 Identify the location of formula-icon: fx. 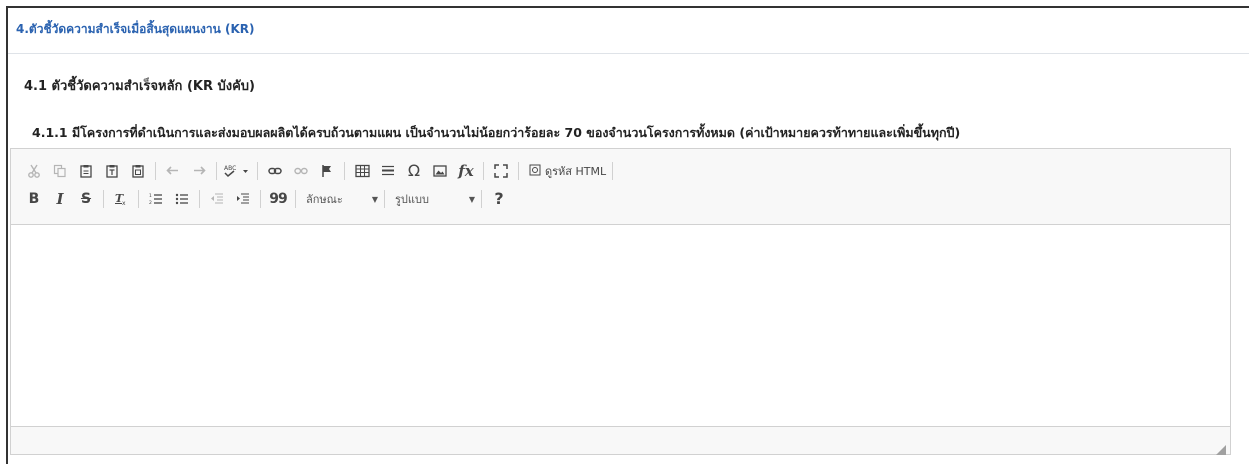
(466, 171).